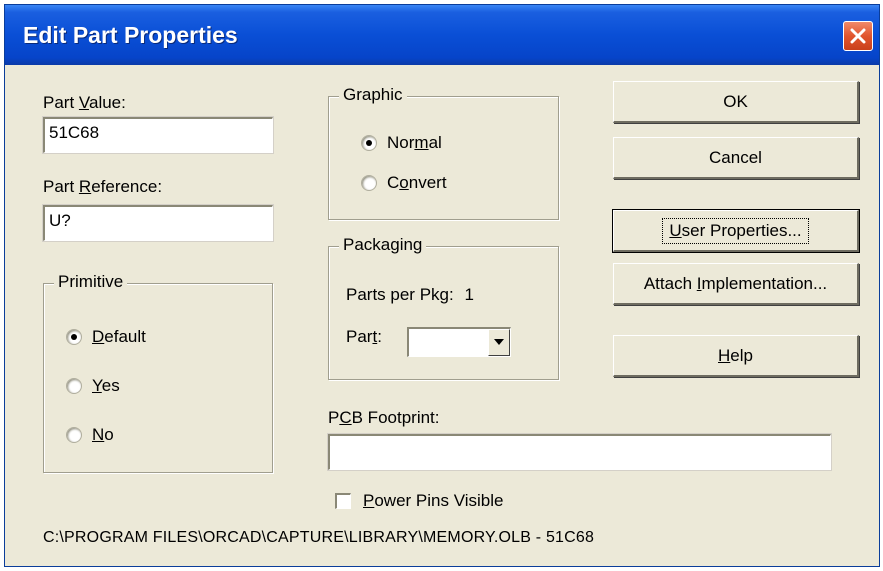  Describe the element at coordinates (98, 434) in the screenshot. I see `label-mnemonic: N` at that location.